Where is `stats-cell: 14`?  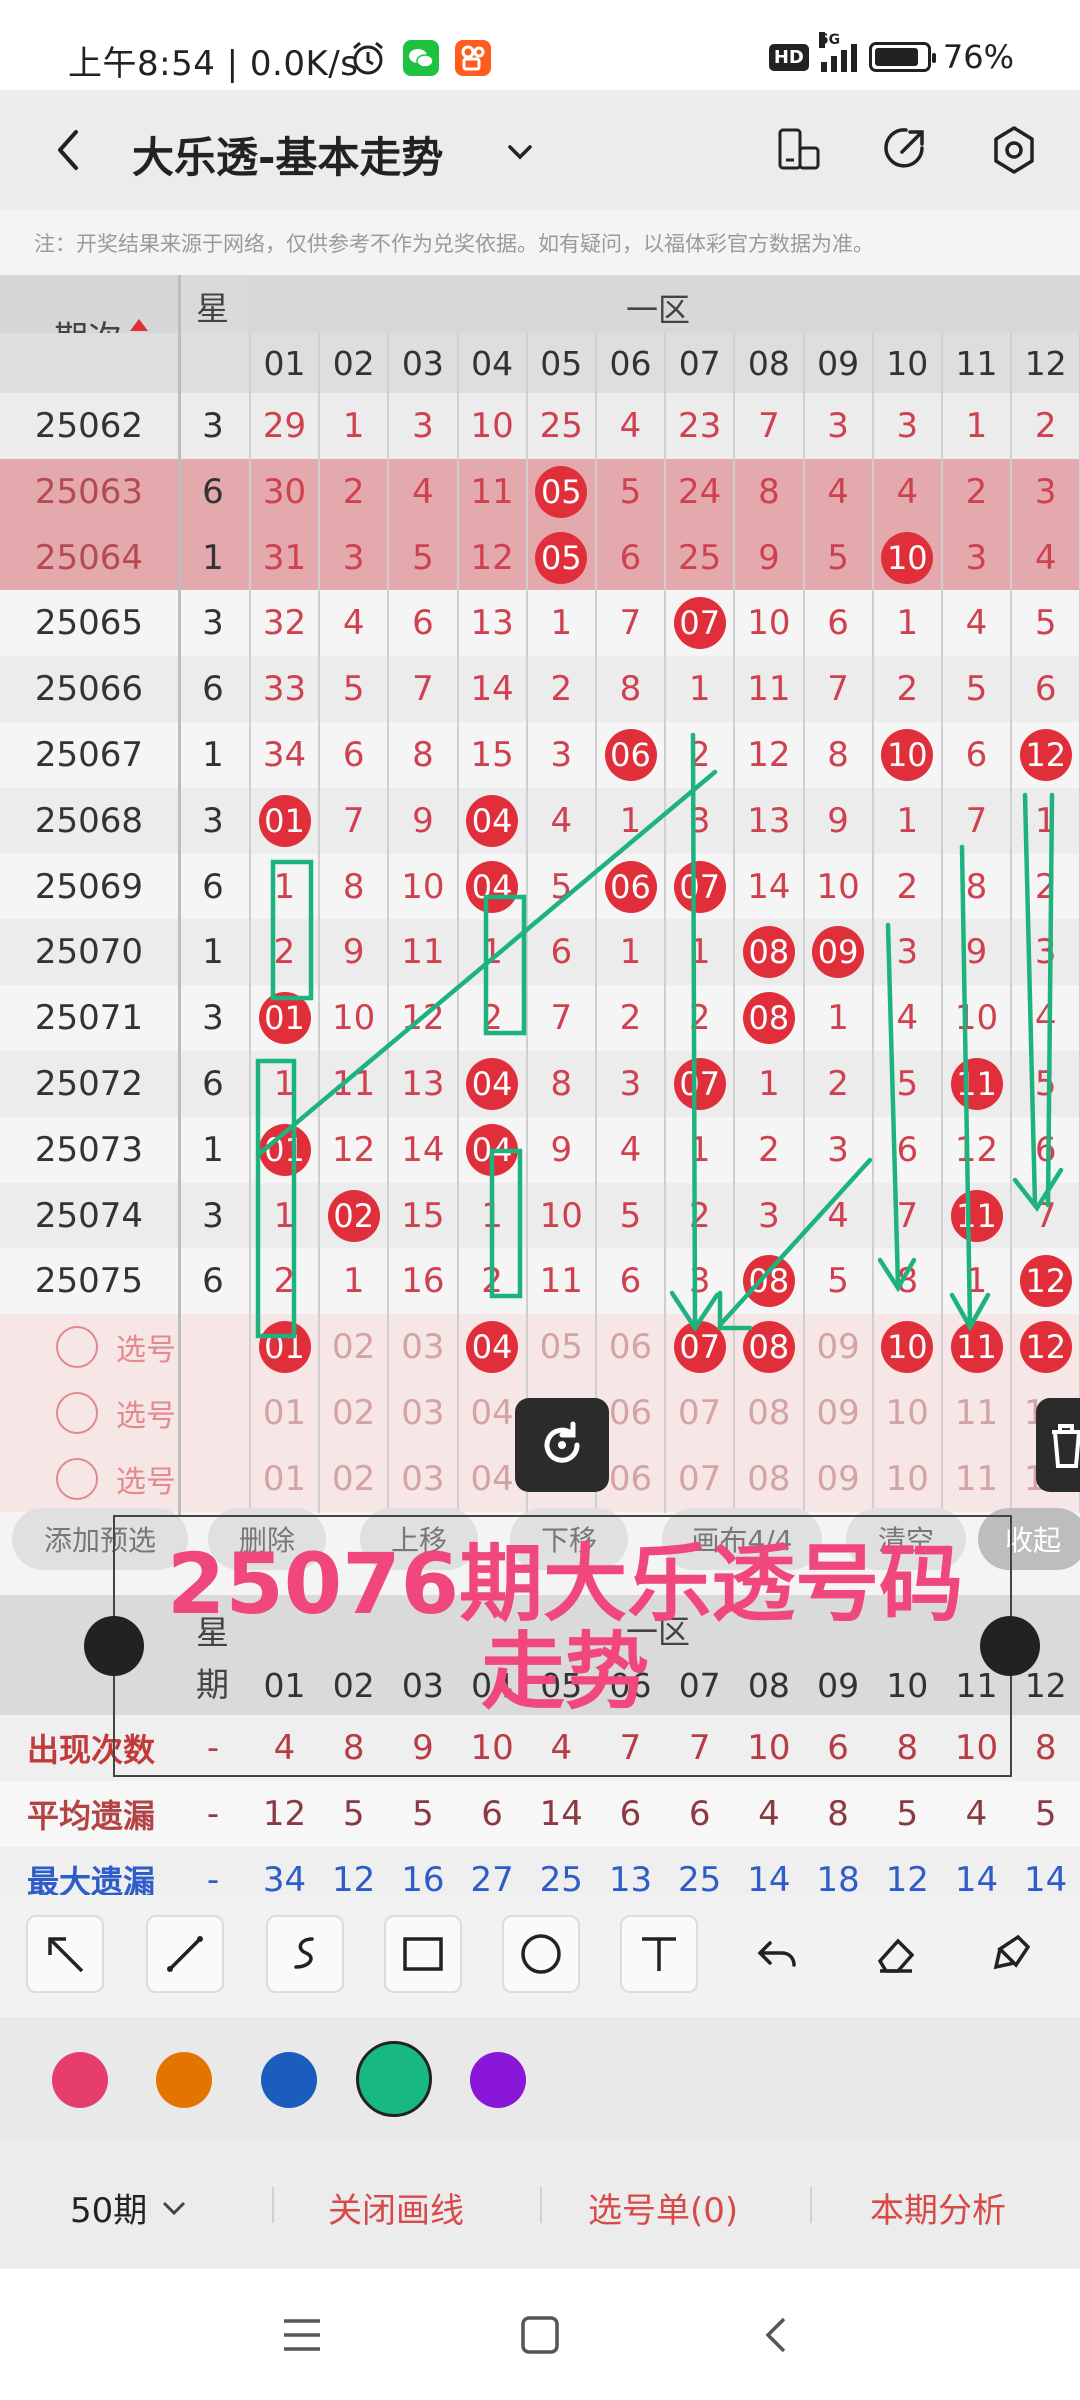 stats-cell: 14 is located at coordinates (561, 1814).